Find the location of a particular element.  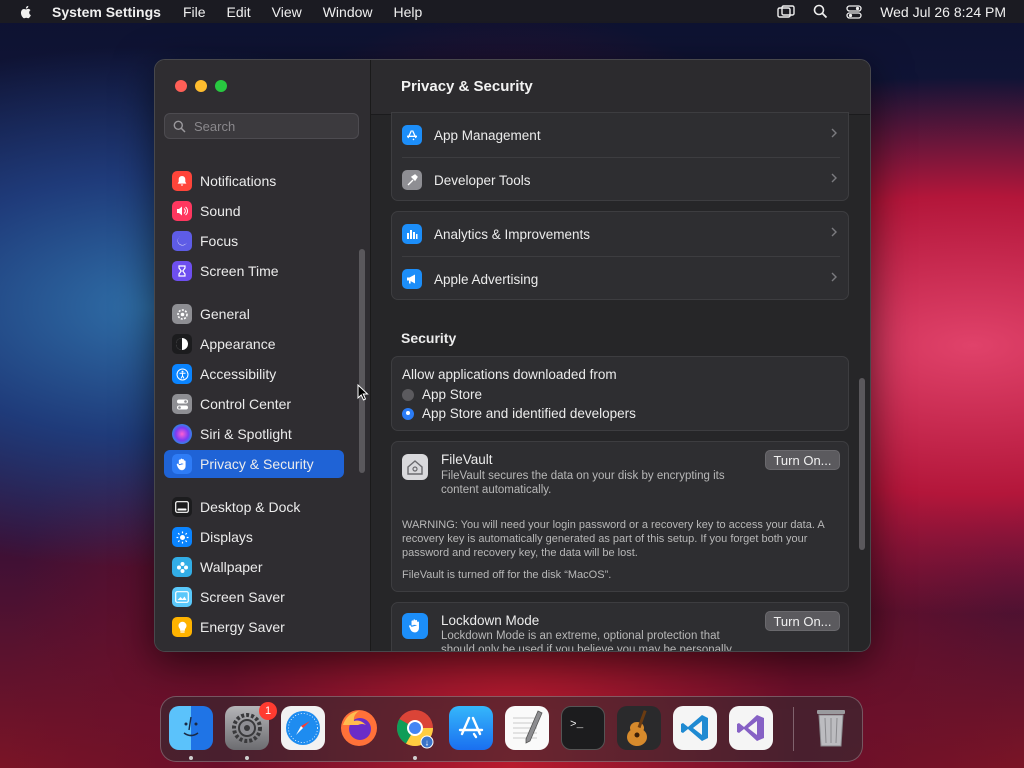

sidebar-item-label: Accessibility is located at coordinates (238, 374).